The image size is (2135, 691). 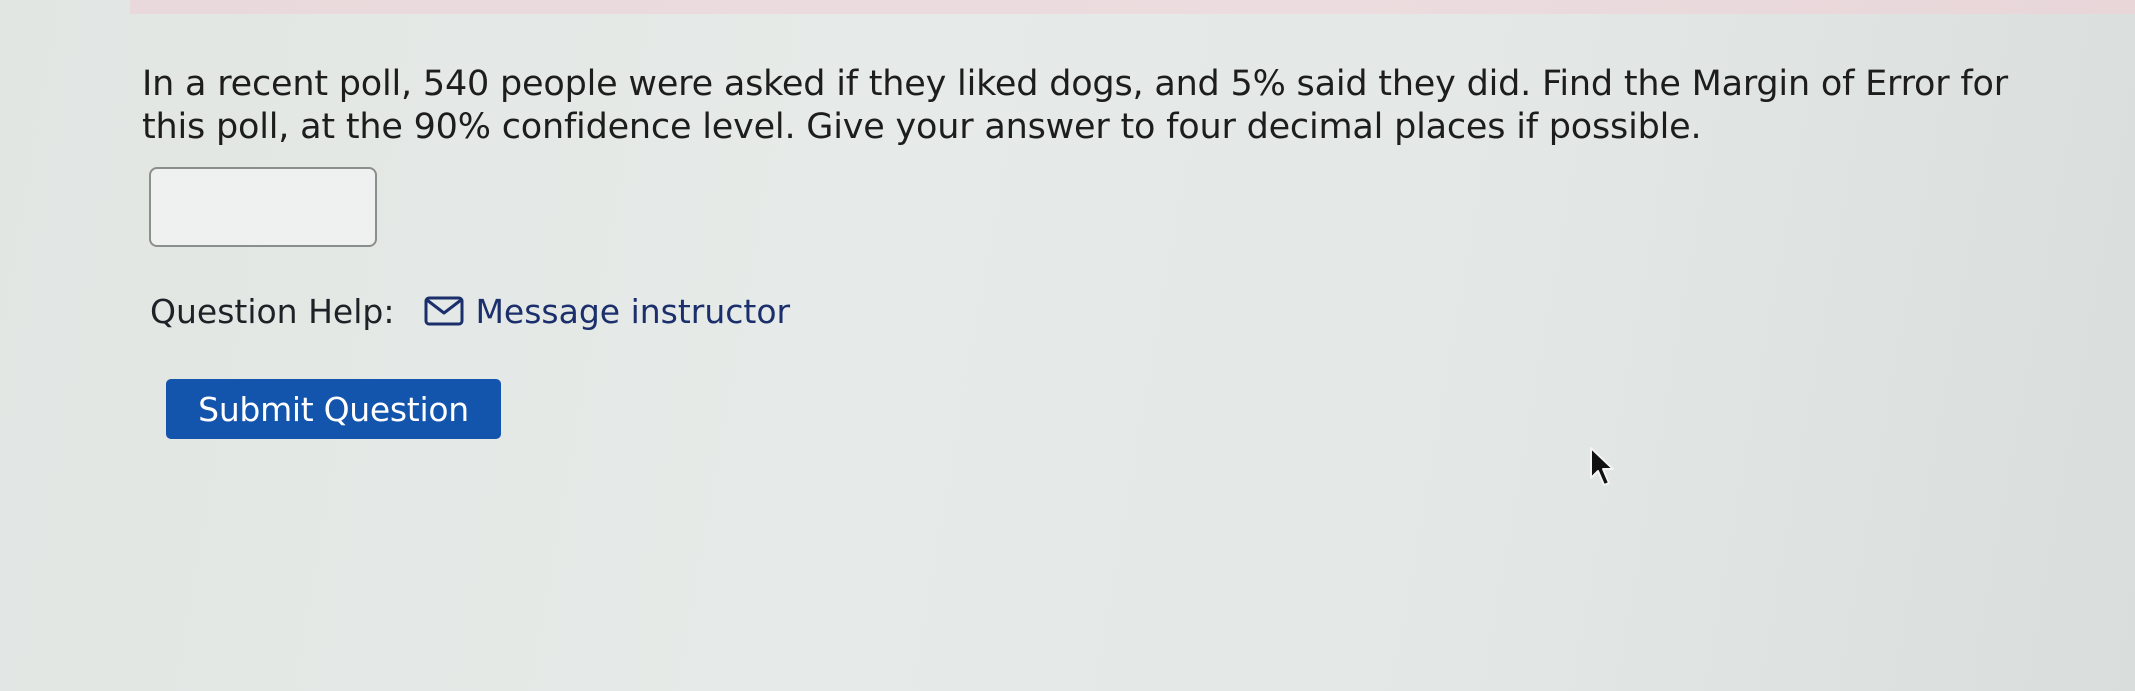 What do you see at coordinates (333, 409) in the screenshot?
I see `submit-question-button: Submit Question` at bounding box center [333, 409].